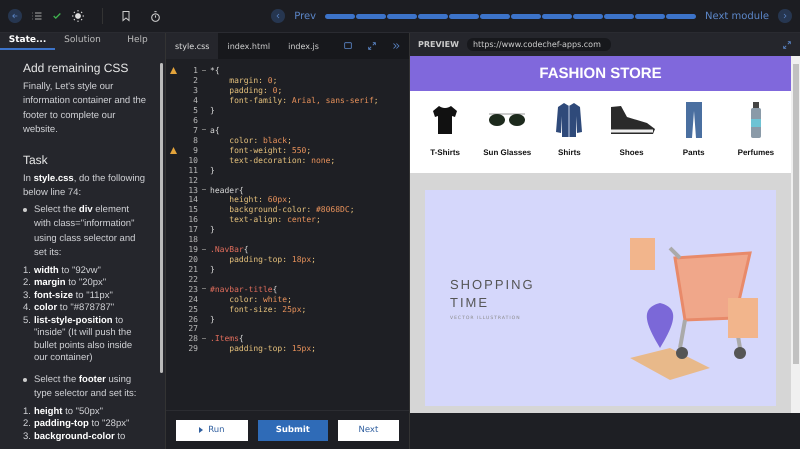  What do you see at coordinates (291, 209) in the screenshot?
I see `code-line: background-color: #8068DC;` at bounding box center [291, 209].